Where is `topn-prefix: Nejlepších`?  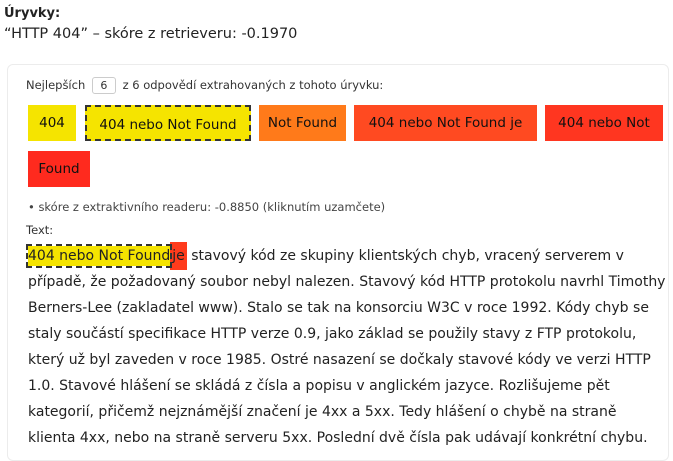
topn-prefix: Nejlepších is located at coordinates (56, 85).